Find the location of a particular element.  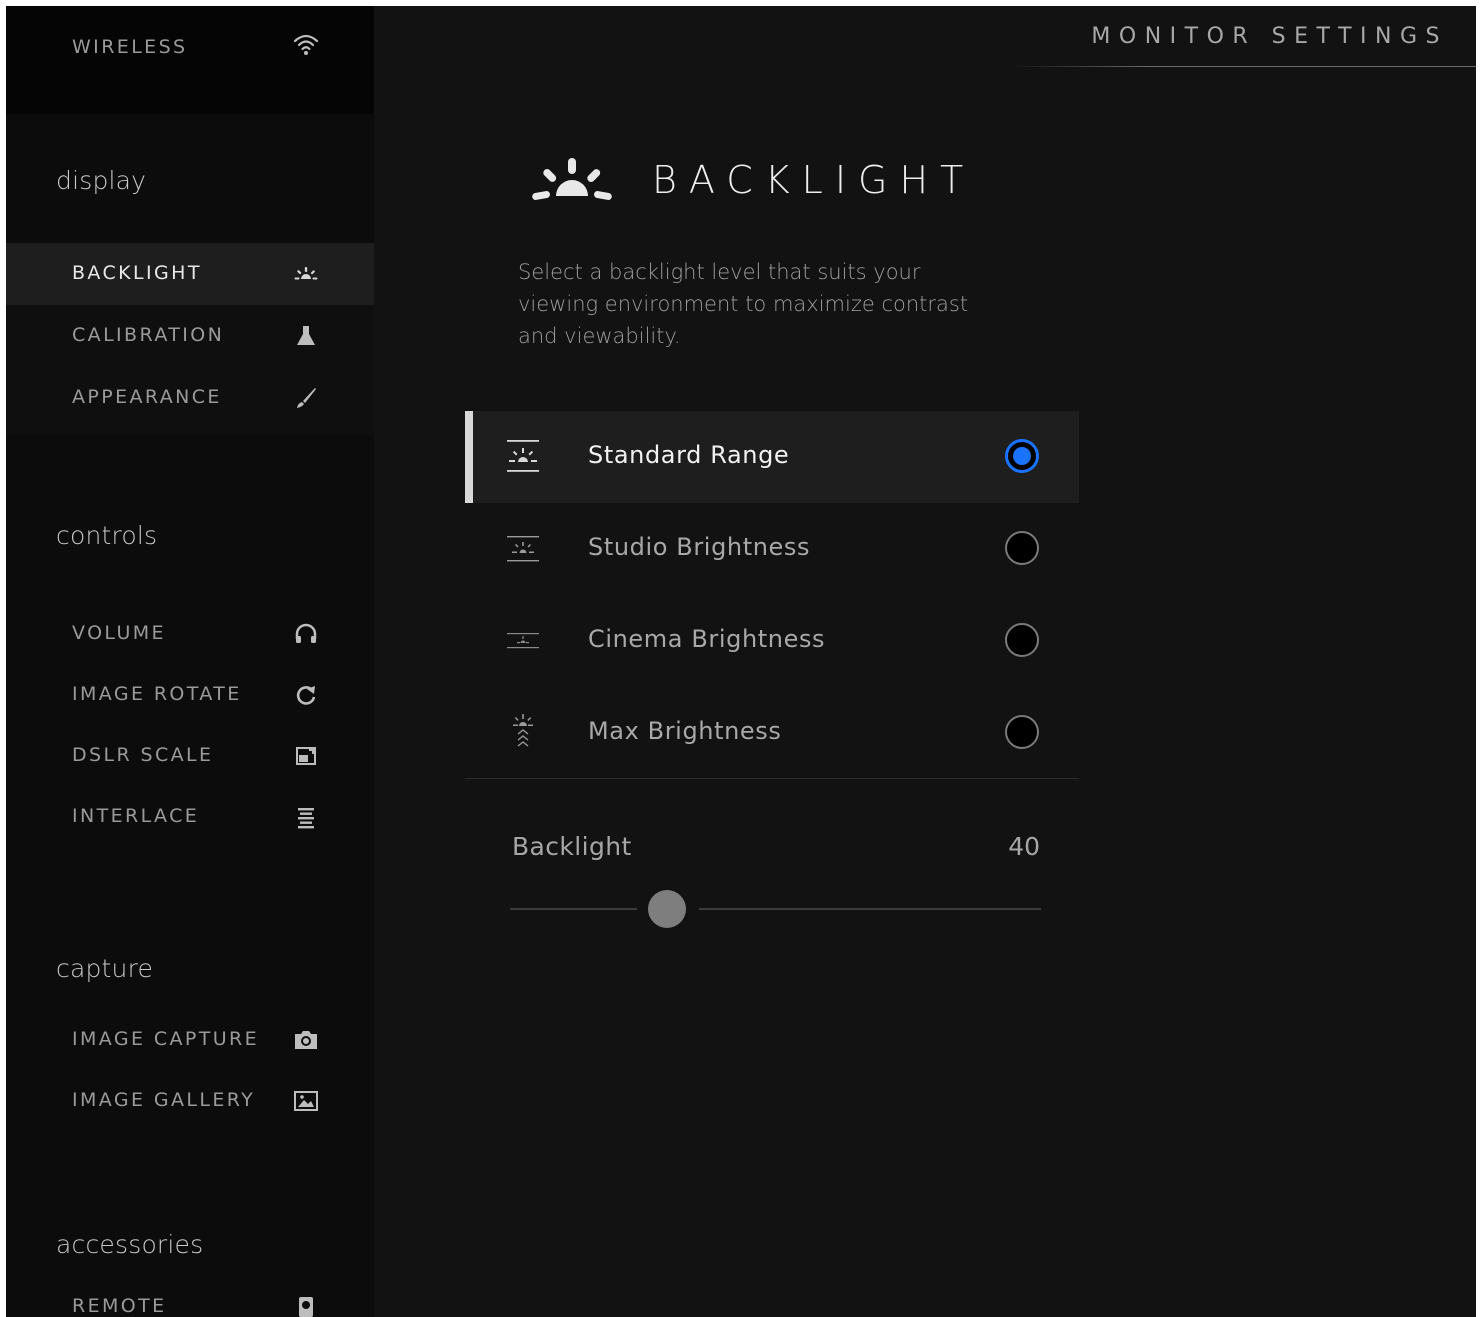

slider-track is located at coordinates (870, 909).